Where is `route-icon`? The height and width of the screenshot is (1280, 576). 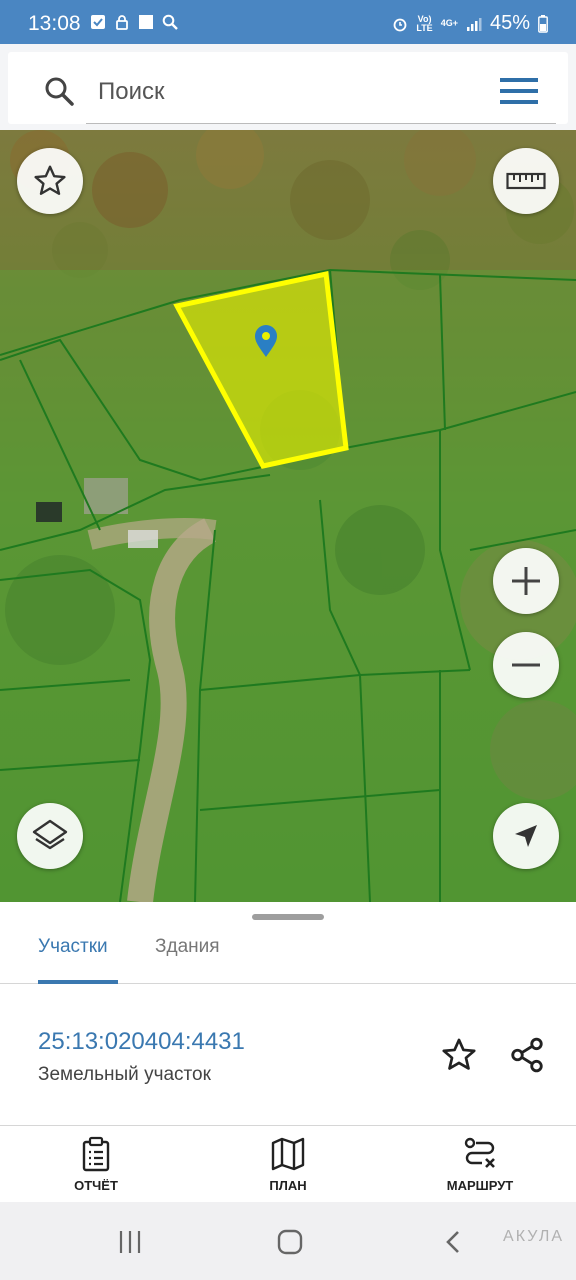
route-icon is located at coordinates (479, 1152).